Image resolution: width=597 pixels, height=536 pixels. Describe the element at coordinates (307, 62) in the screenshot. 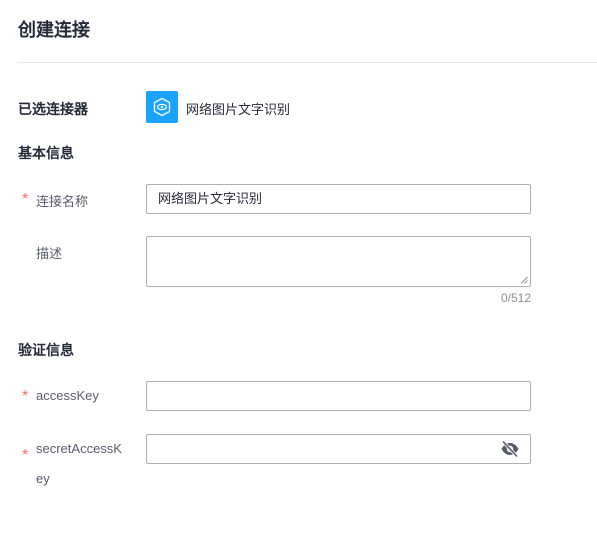

I see `header-divider` at that location.